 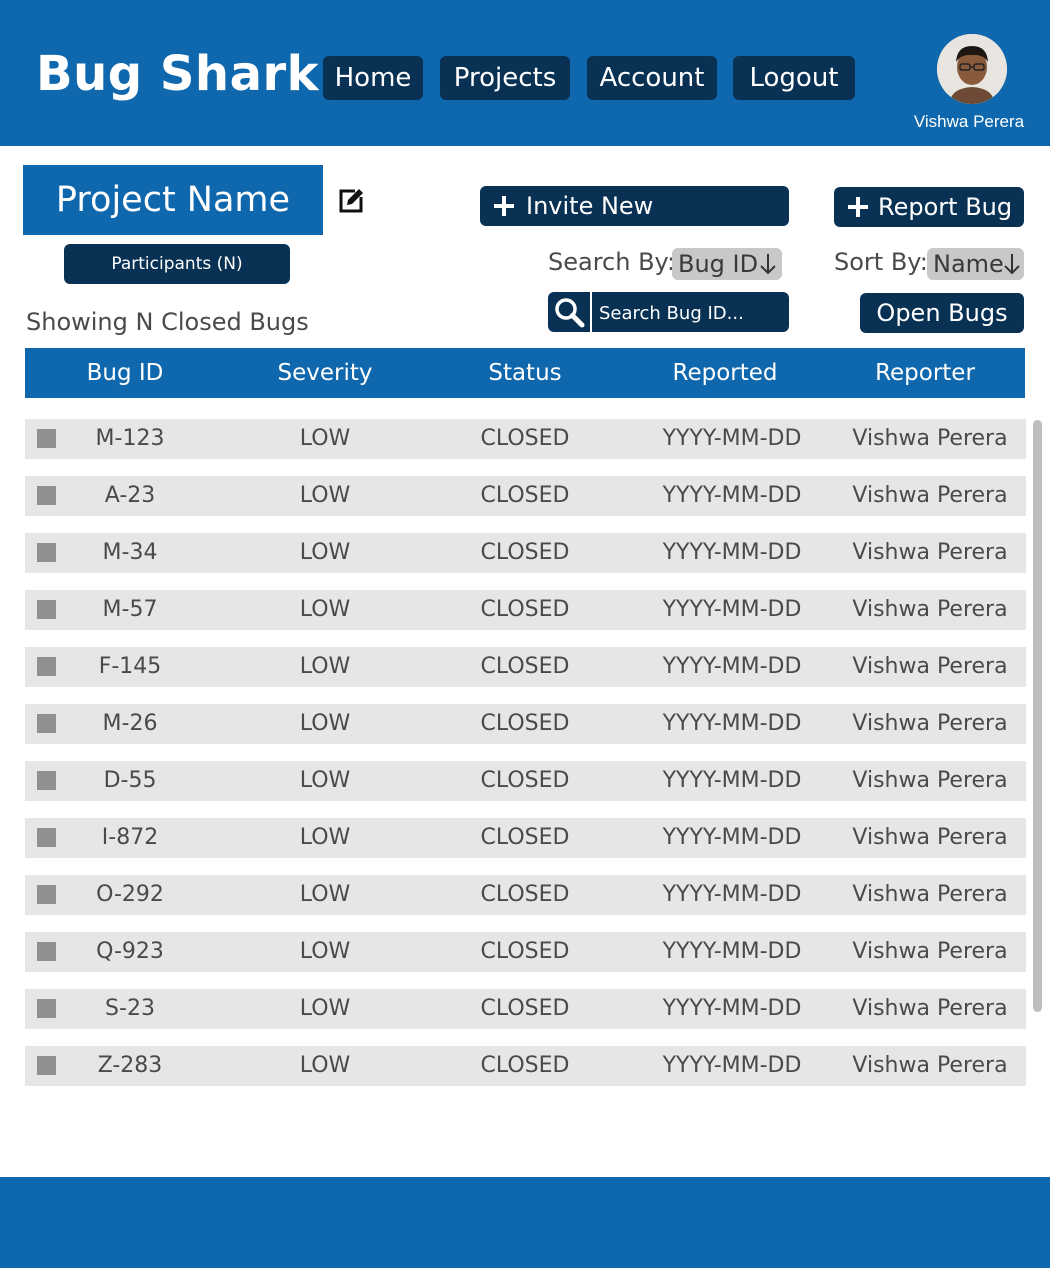 What do you see at coordinates (130, 666) in the screenshot?
I see `cell-bug-id: F-145` at bounding box center [130, 666].